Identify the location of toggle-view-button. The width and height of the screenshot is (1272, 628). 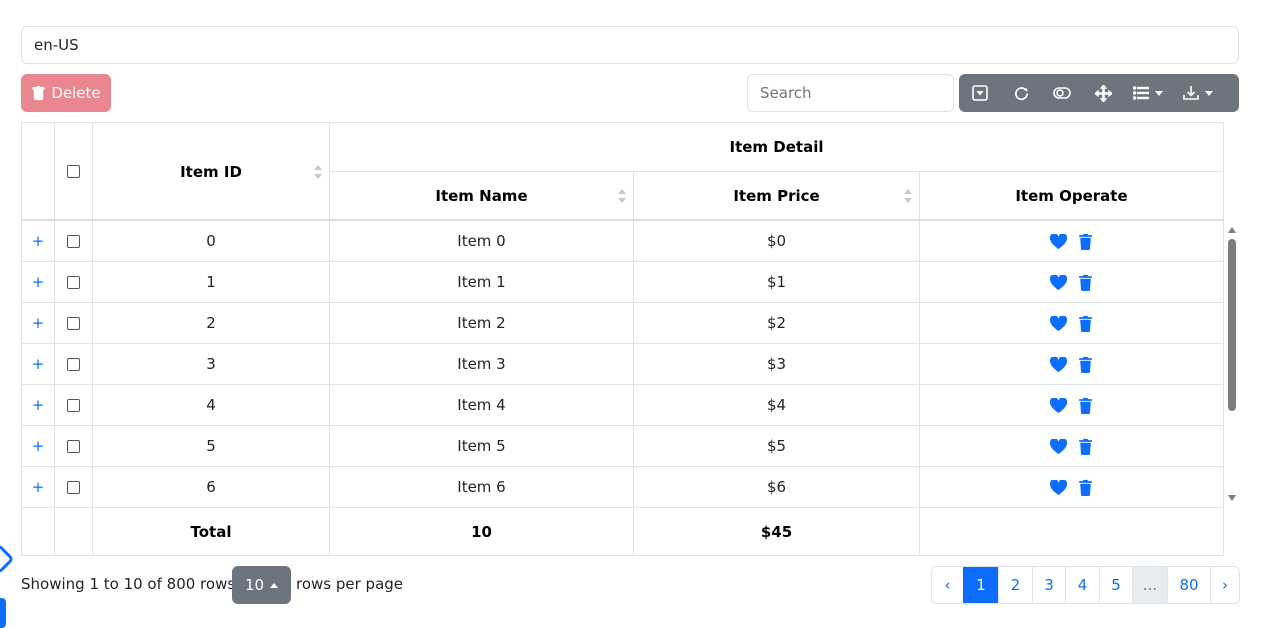
(1061, 93).